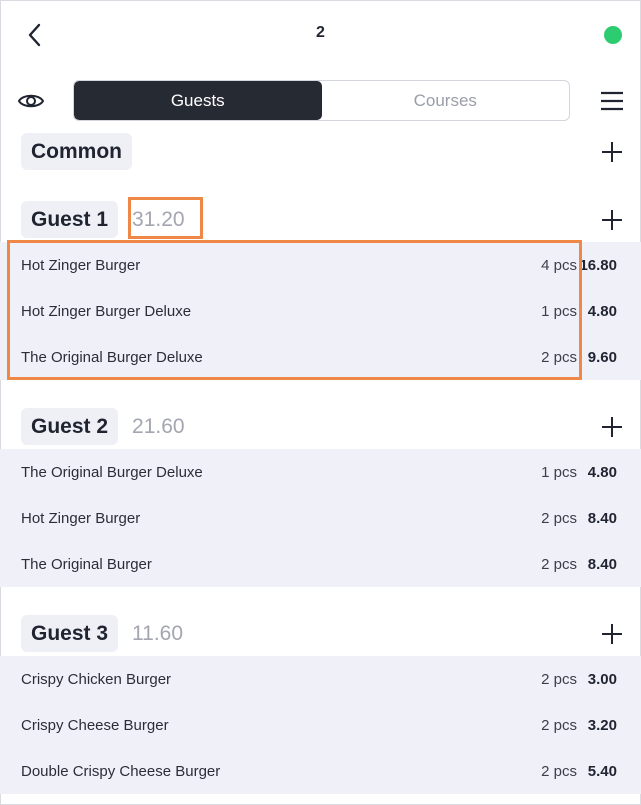  Describe the element at coordinates (112, 472) in the screenshot. I see `item-name: The Original Burger Deluxe` at that location.